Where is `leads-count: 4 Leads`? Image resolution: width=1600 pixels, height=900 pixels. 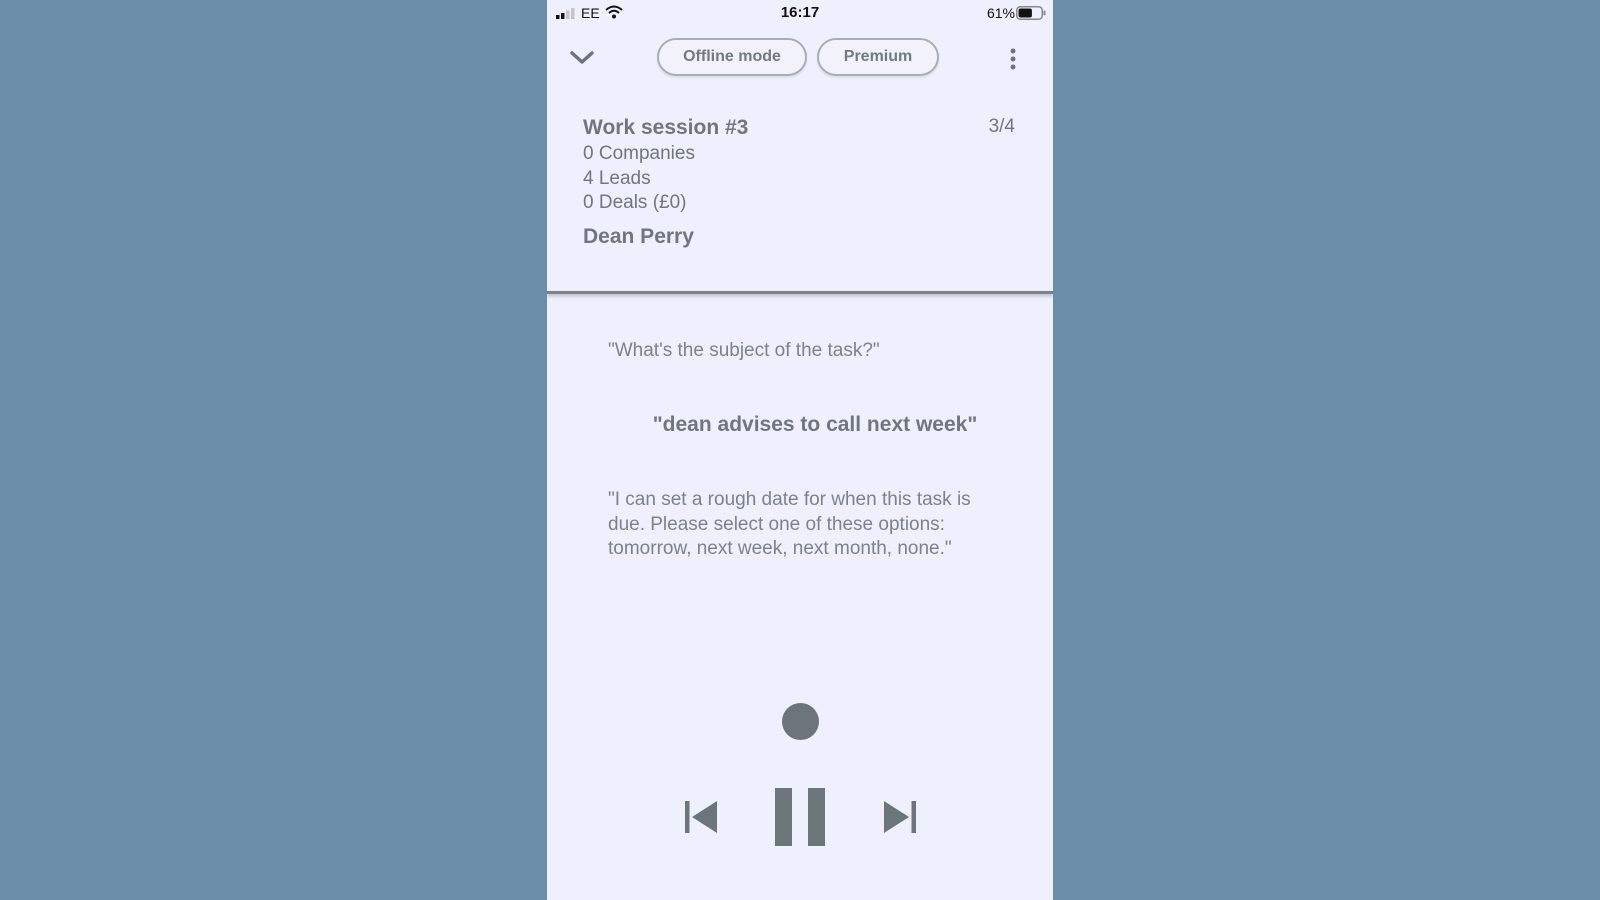 leads-count: 4 Leads is located at coordinates (617, 178).